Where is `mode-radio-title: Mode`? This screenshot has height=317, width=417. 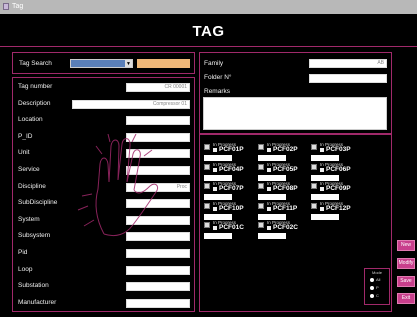
mode-radio-title: Mode is located at coordinates (377, 272).